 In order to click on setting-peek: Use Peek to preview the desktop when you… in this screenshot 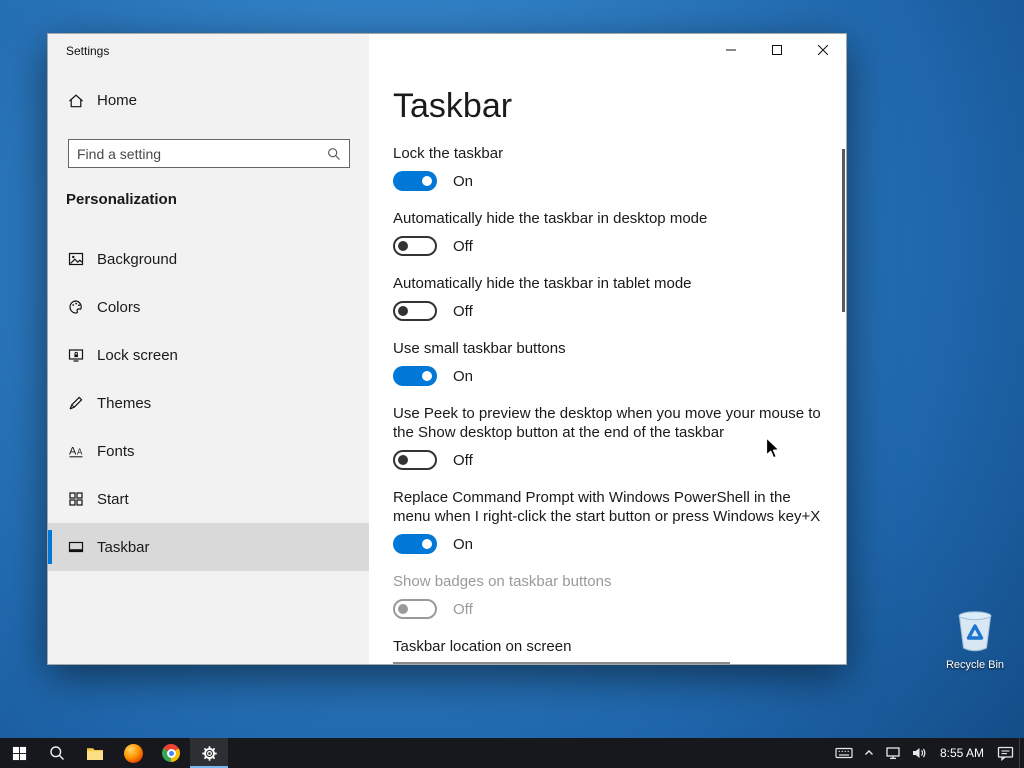, I will do `click(607, 437)`.